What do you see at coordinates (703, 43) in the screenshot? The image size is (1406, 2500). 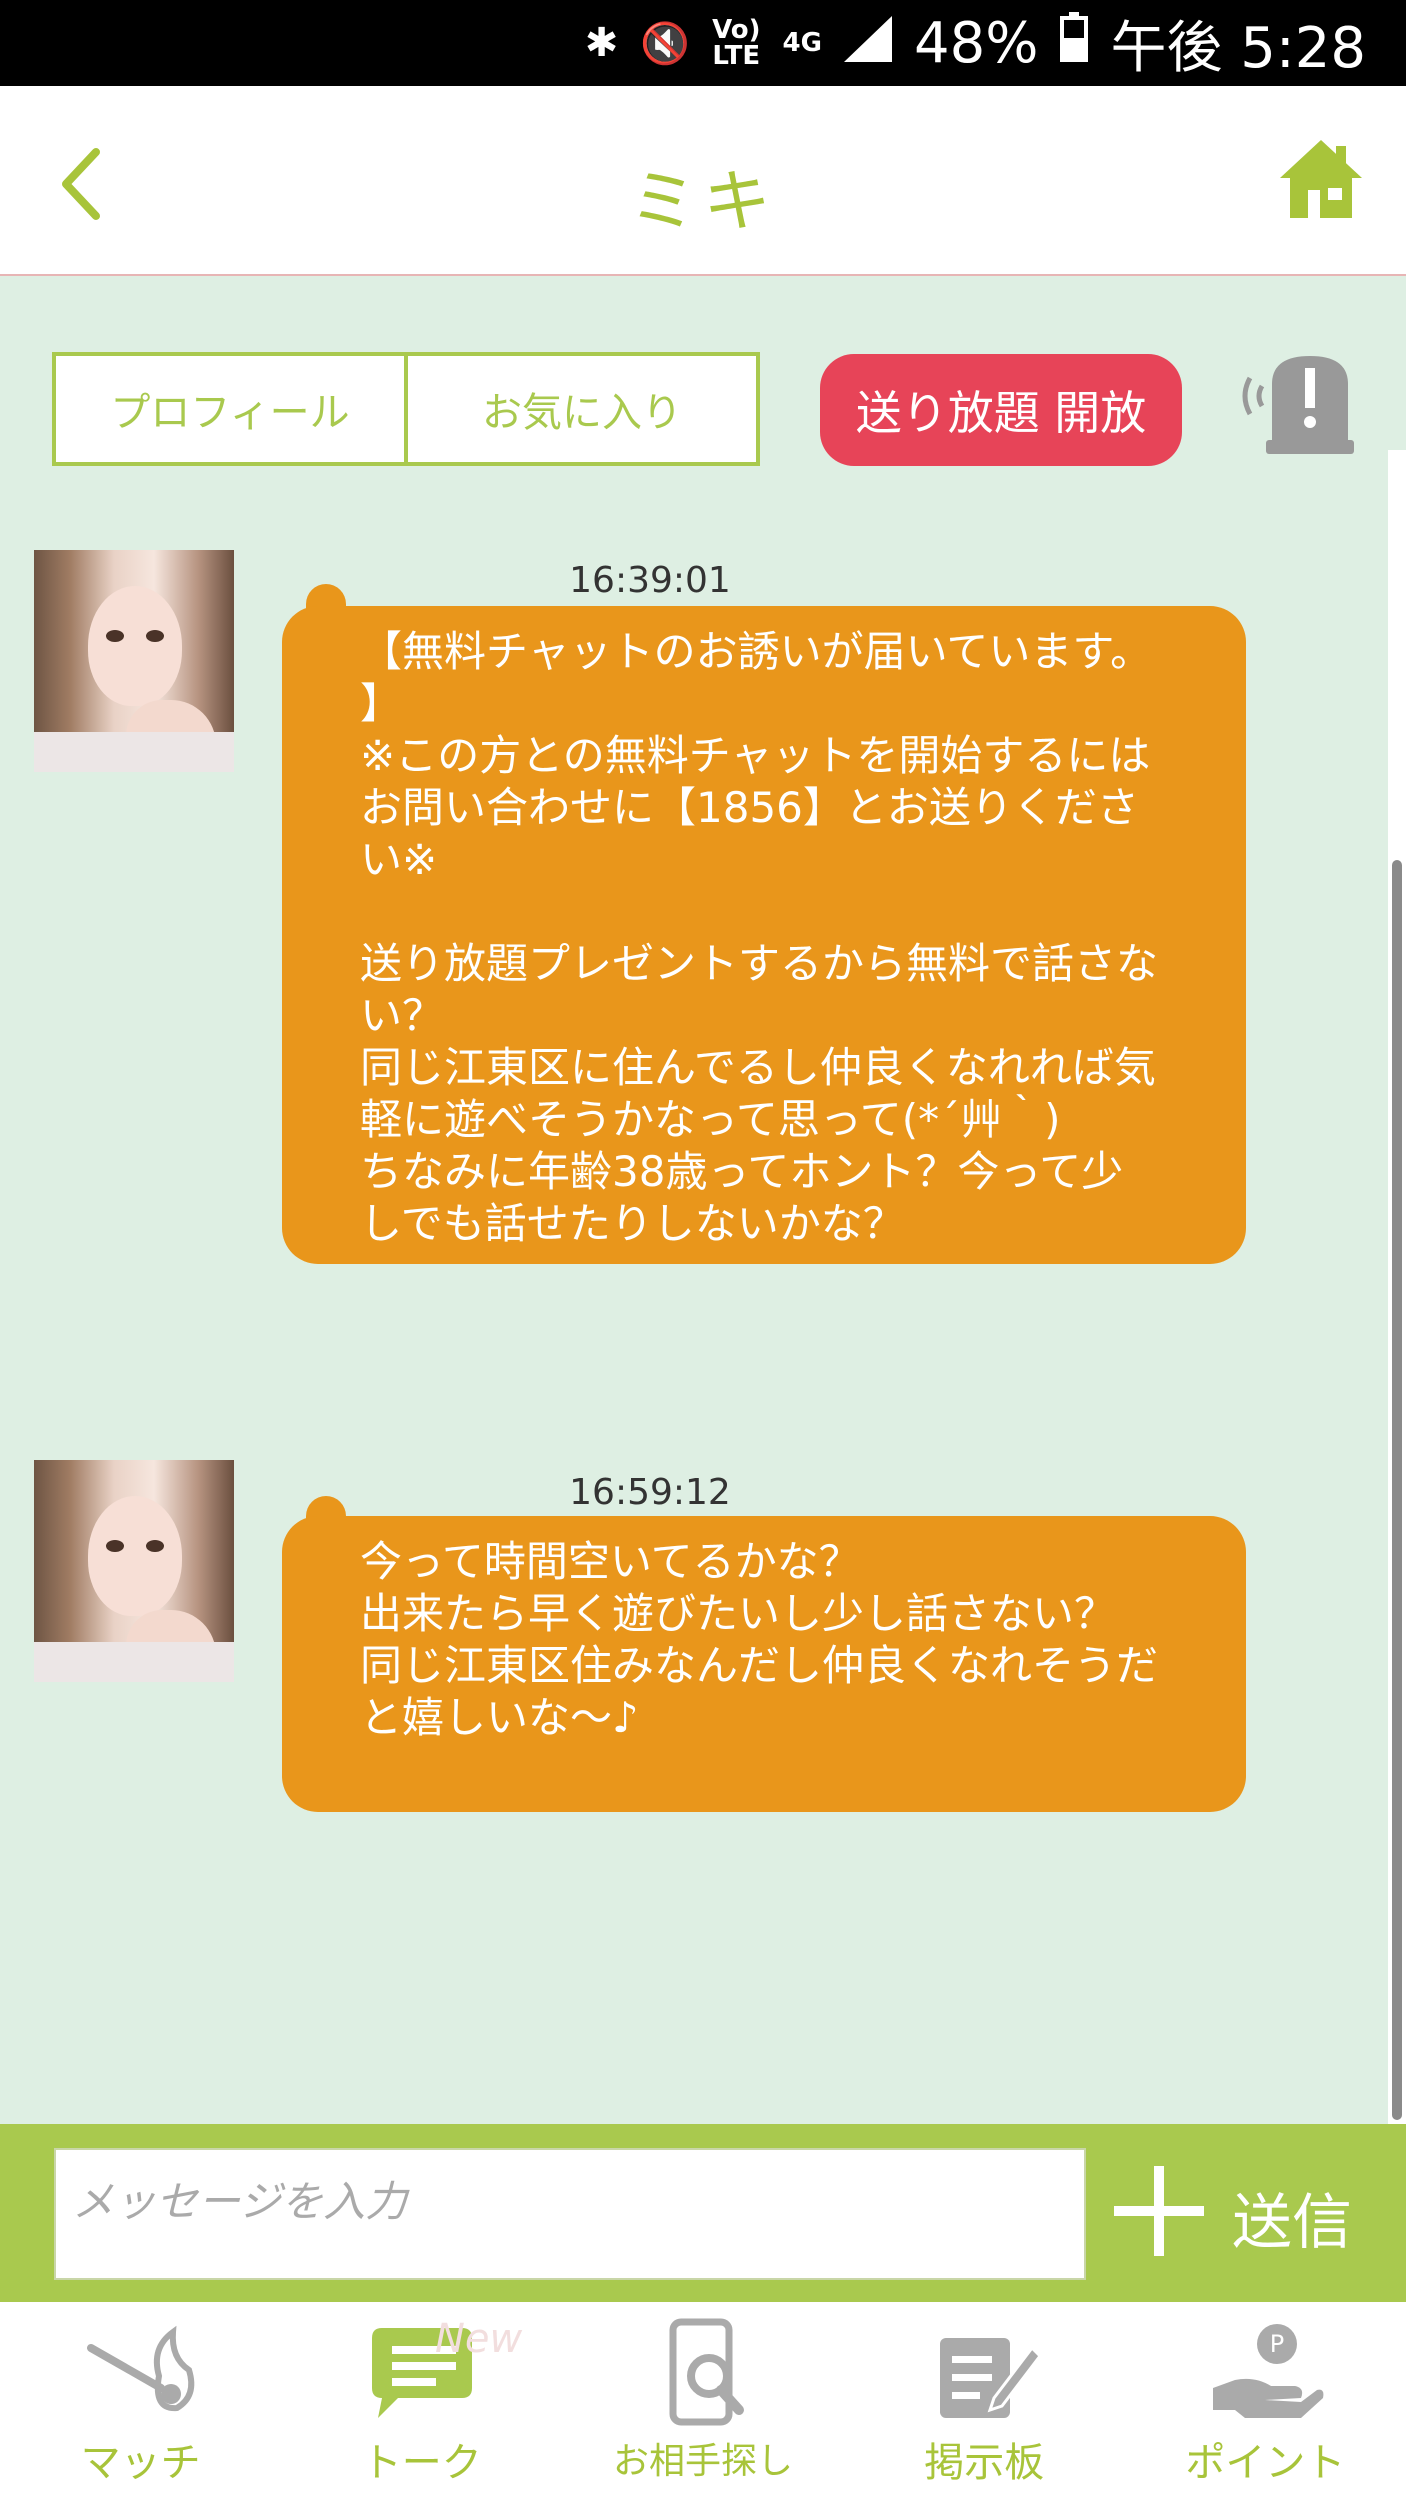 I see `status-bar: ✱ 🔇 Vo) LTE 4G 48% 午後 5:28` at bounding box center [703, 43].